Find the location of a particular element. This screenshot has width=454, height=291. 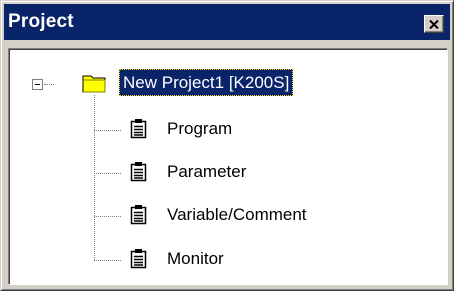

tree-item-program: Program is located at coordinates (199, 129).